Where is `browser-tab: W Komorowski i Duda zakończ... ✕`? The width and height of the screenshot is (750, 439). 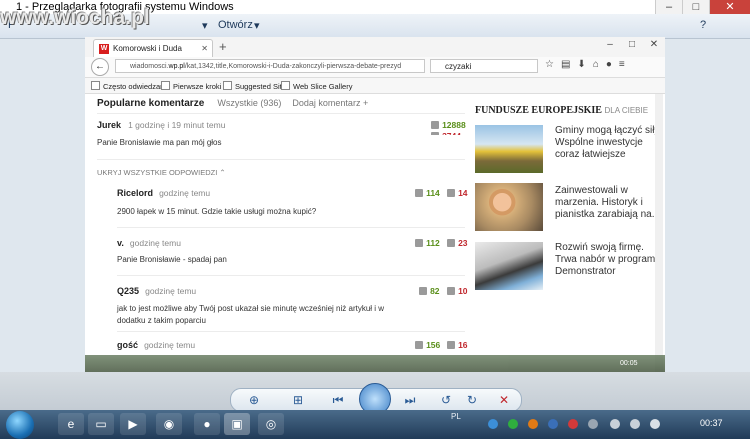
browser-tab: W Komorowski i Duda zakończ... ✕ is located at coordinates (153, 55).